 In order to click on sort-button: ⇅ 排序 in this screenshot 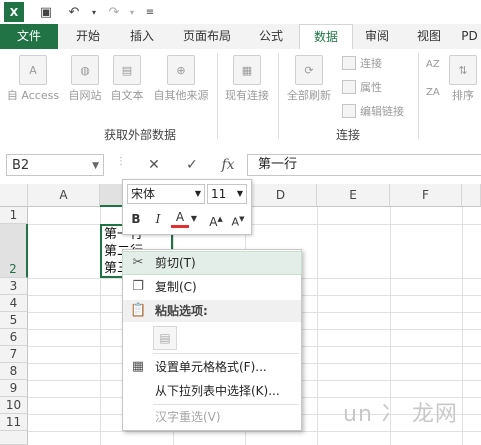, I will do `click(463, 78)`.